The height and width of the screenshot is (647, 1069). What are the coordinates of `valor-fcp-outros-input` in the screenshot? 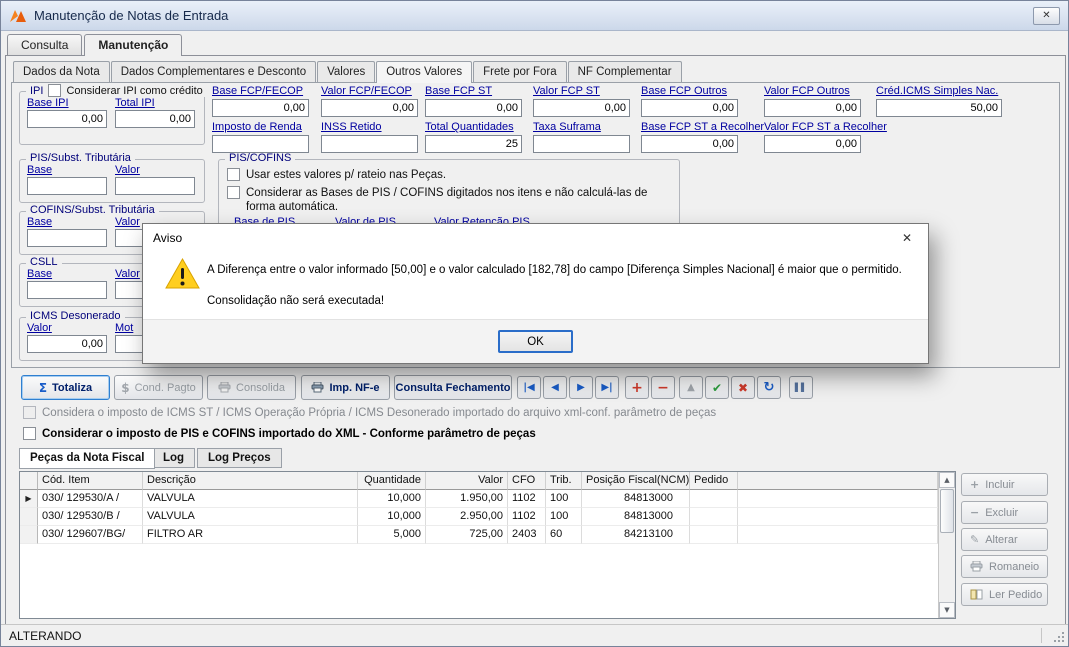 It's located at (812, 108).